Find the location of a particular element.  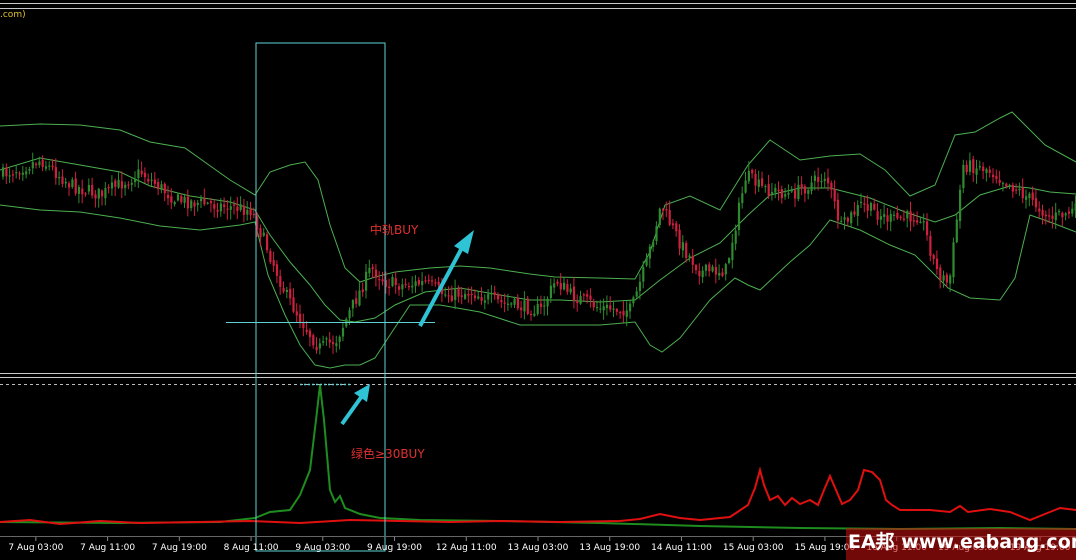

time-label: 13 Aug 19:00 is located at coordinates (609, 548).